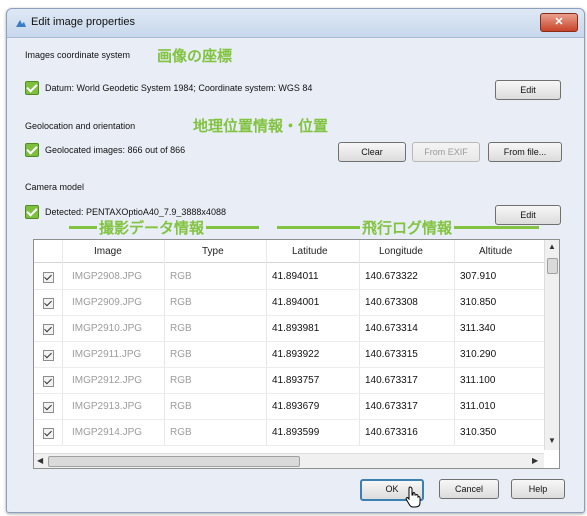  I want to click on annotation-flight-log: 飛行ログ情報, so click(407, 227).